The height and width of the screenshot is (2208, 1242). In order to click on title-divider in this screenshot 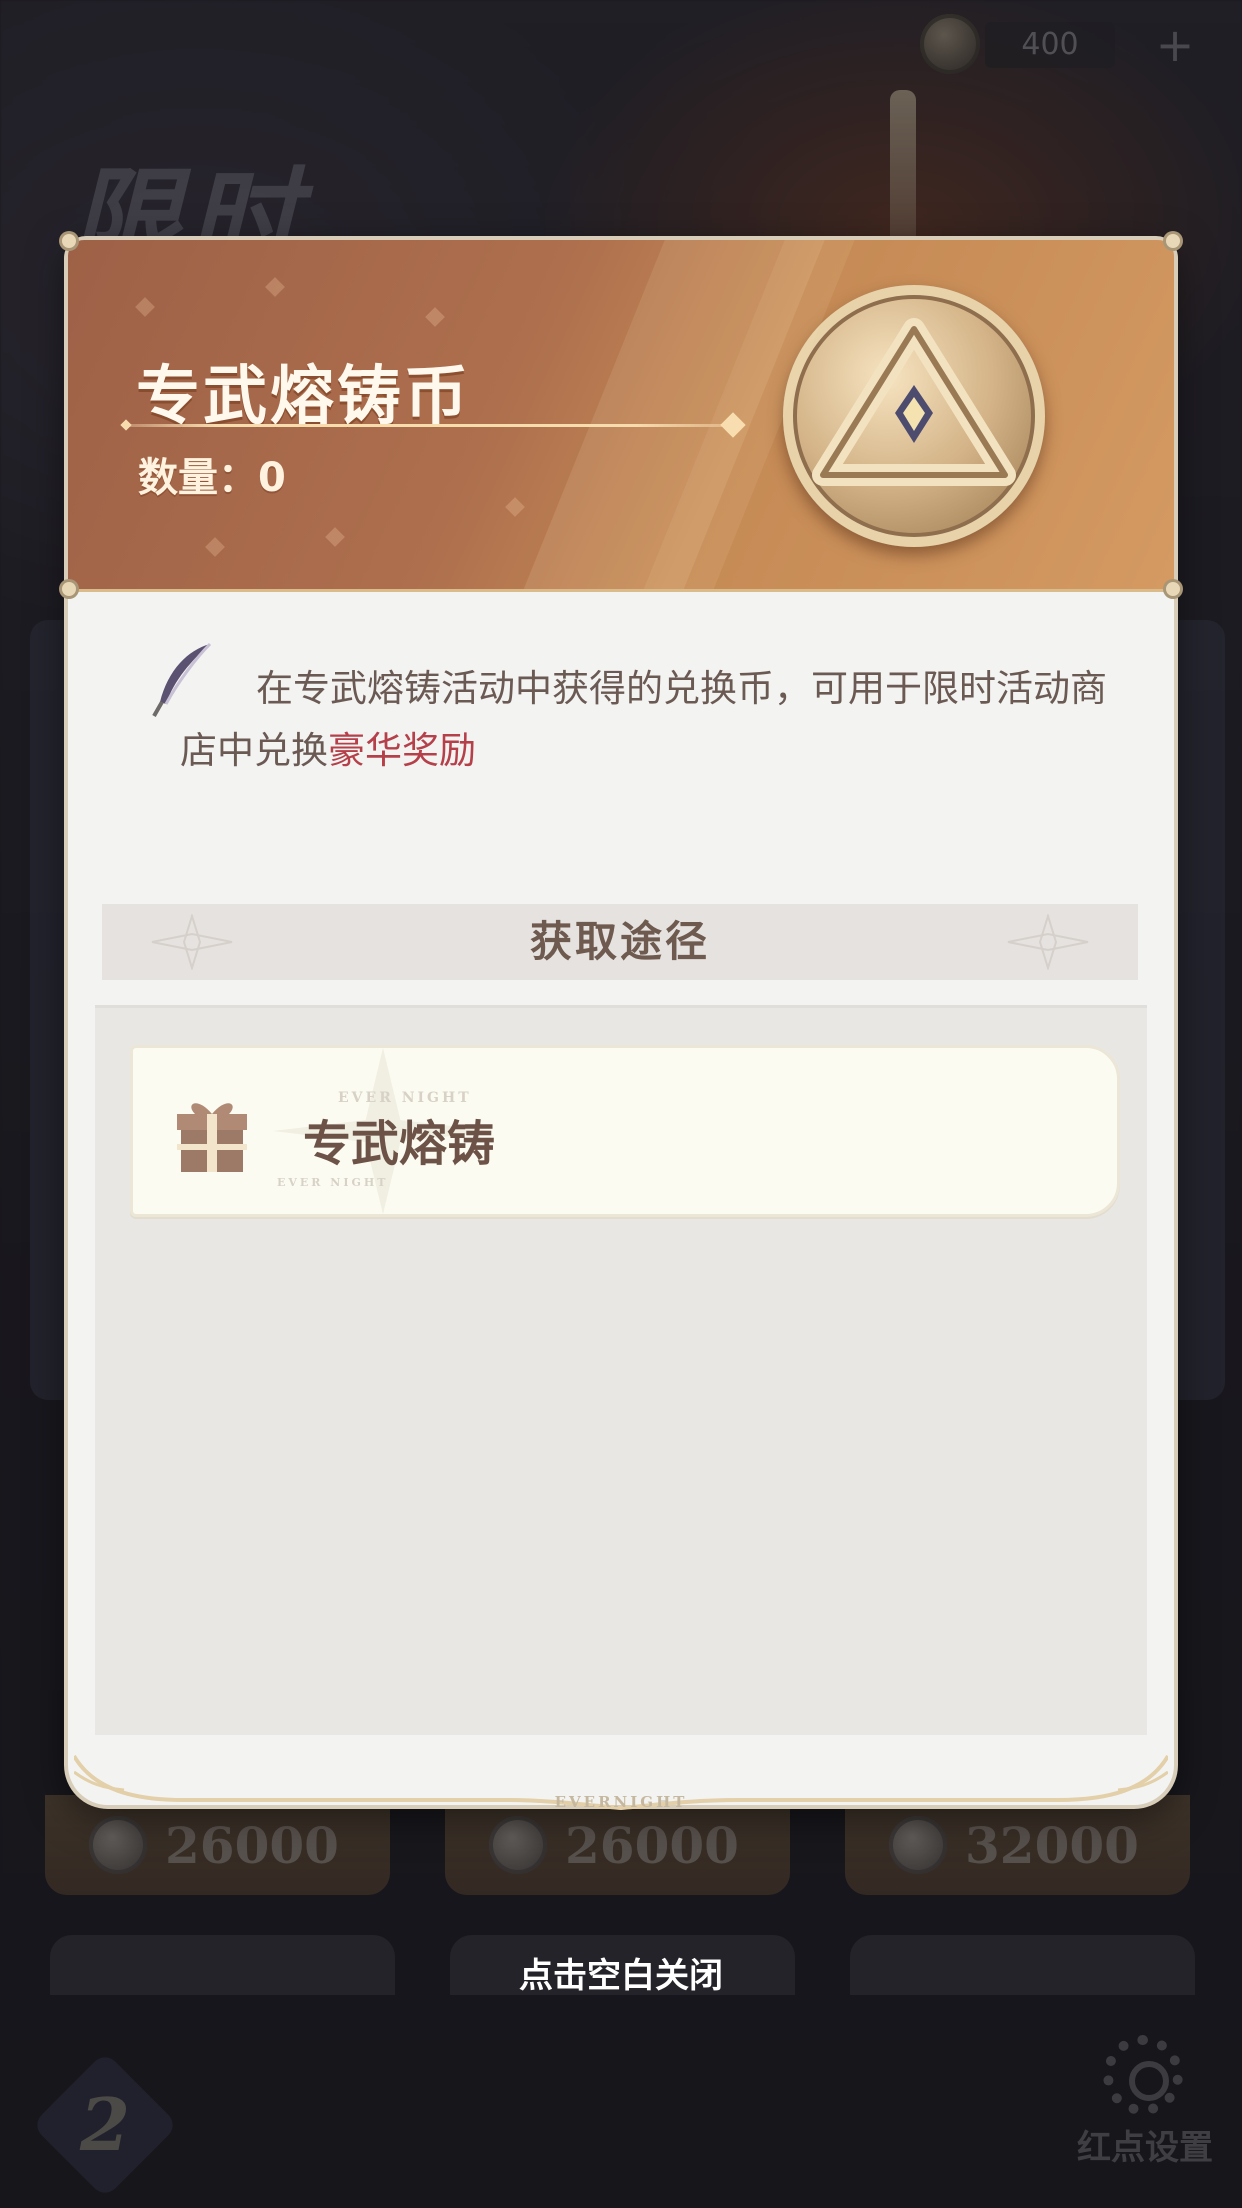, I will do `click(426, 425)`.